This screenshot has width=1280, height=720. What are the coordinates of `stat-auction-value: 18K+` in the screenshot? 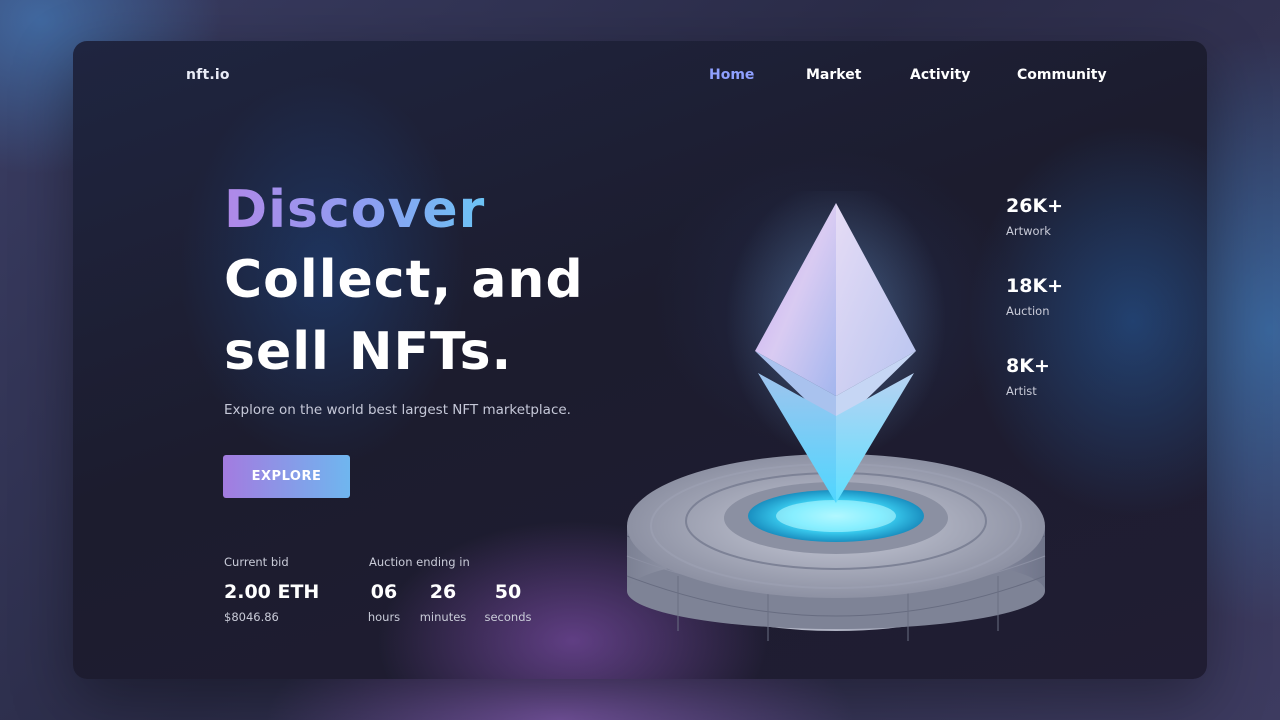 It's located at (1035, 286).